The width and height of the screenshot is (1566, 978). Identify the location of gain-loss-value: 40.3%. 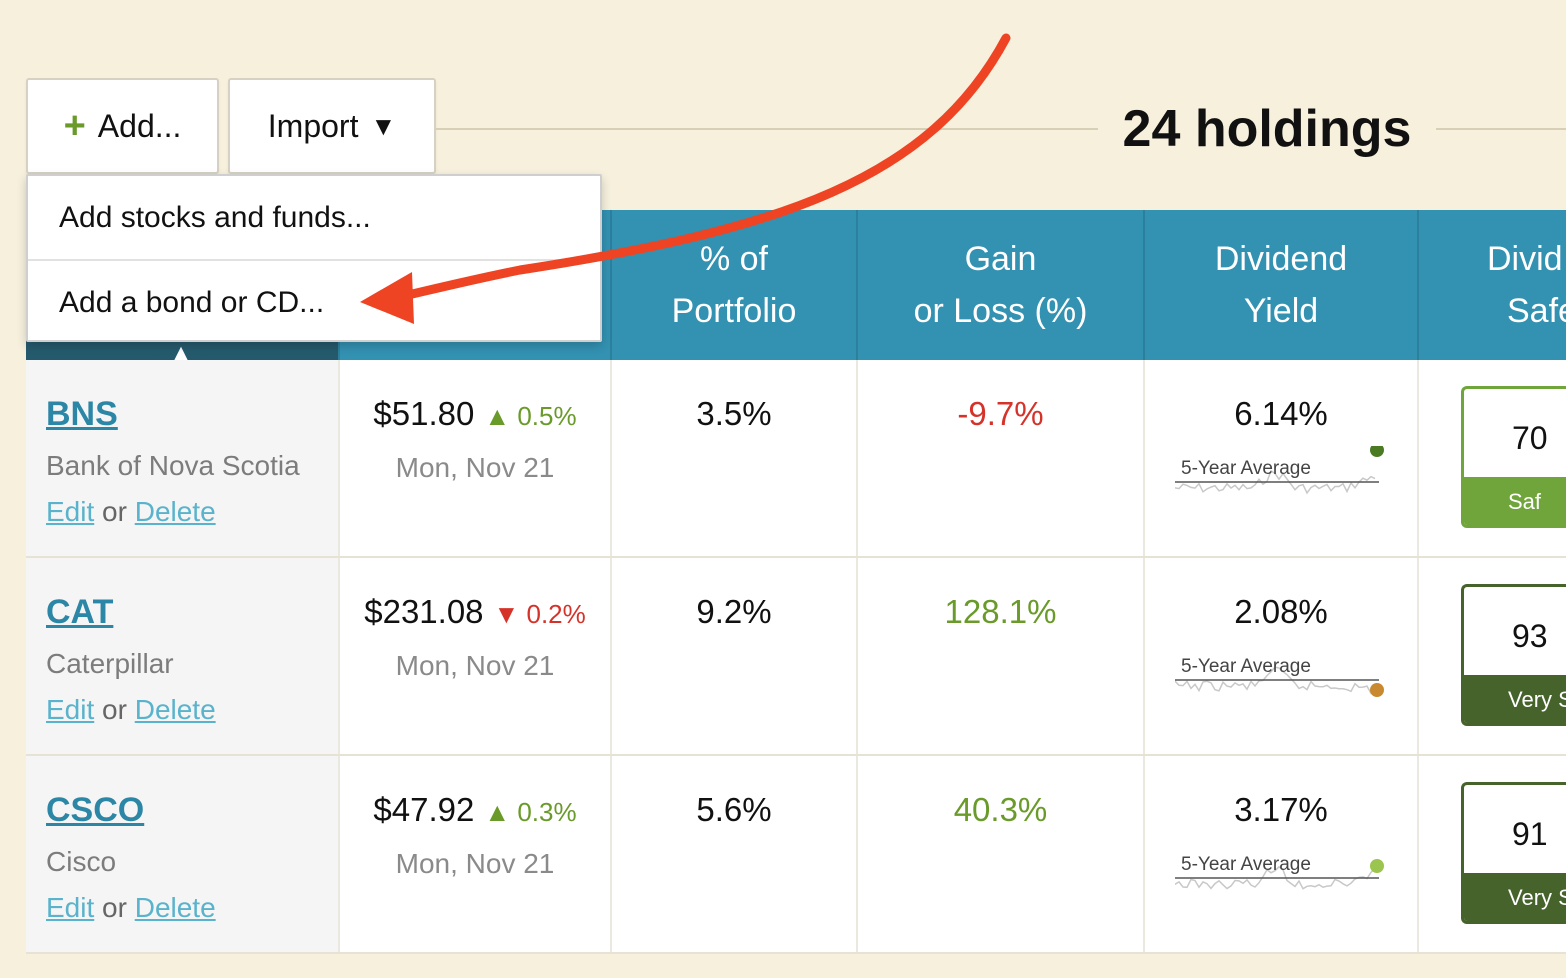
(1000, 809).